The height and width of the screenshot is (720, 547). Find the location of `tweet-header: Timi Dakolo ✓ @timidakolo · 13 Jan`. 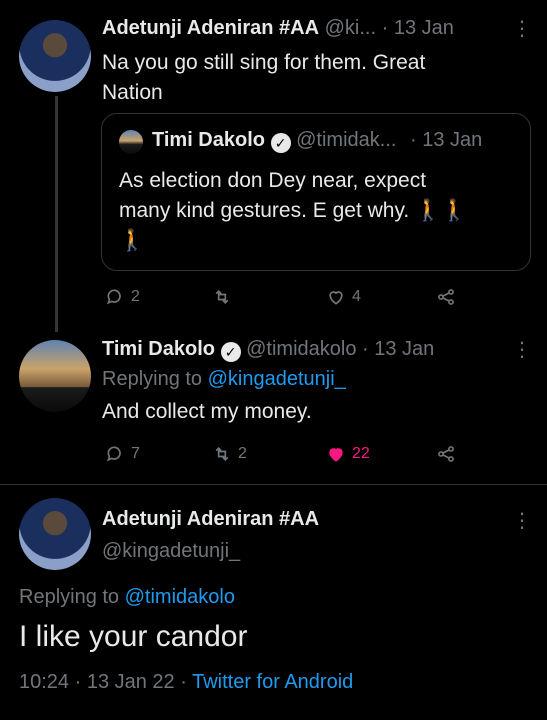

tweet-header: Timi Dakolo ✓ @timidakolo · 13 Jan is located at coordinates (268, 350).